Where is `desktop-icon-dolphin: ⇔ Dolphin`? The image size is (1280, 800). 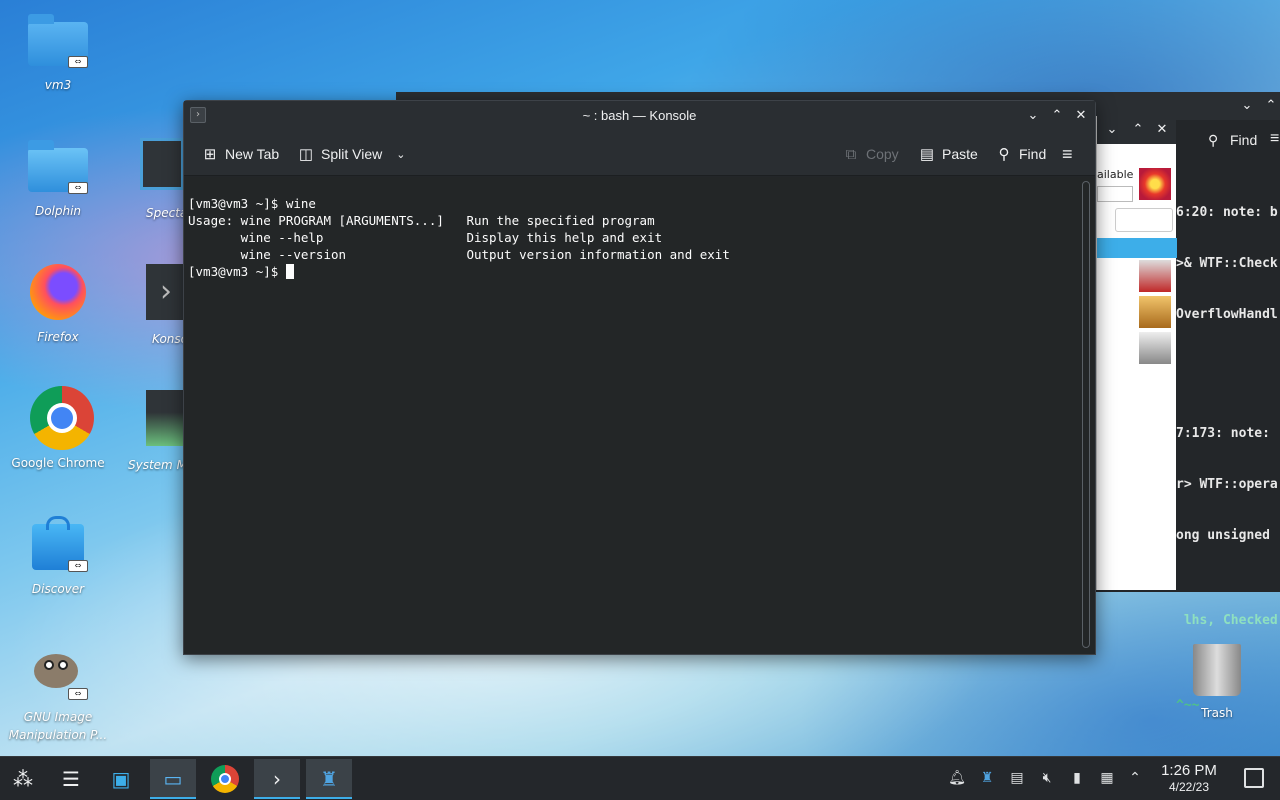 desktop-icon-dolphin: ⇔ Dolphin is located at coordinates (58, 177).